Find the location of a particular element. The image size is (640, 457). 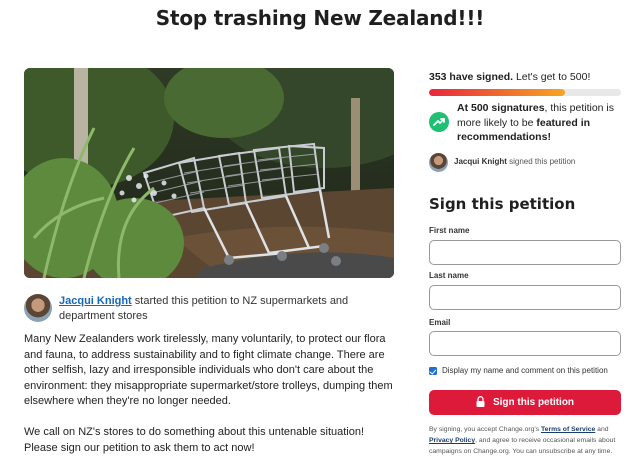

signed-count-text: 353 have signed. is located at coordinates (471, 77).